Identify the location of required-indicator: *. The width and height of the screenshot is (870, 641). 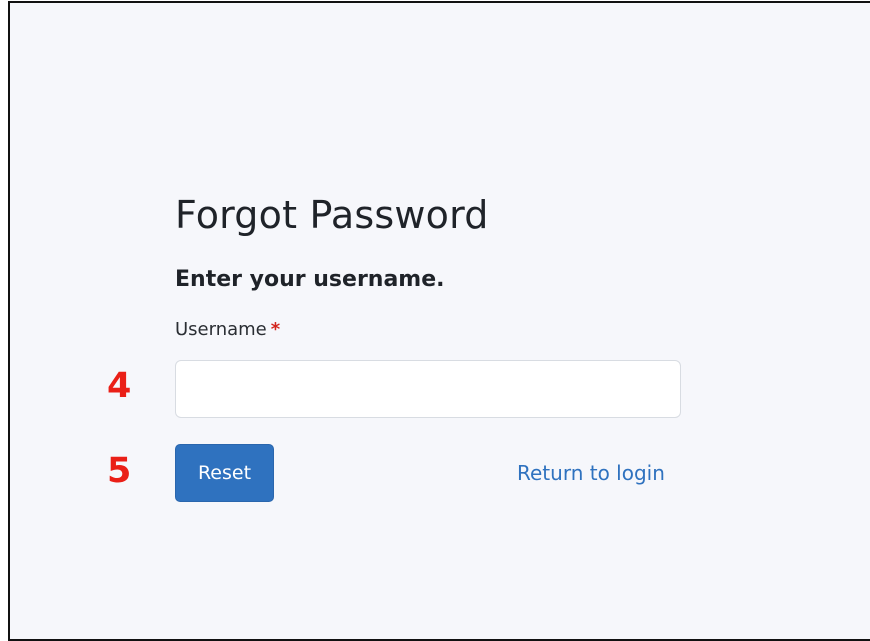
(275, 329).